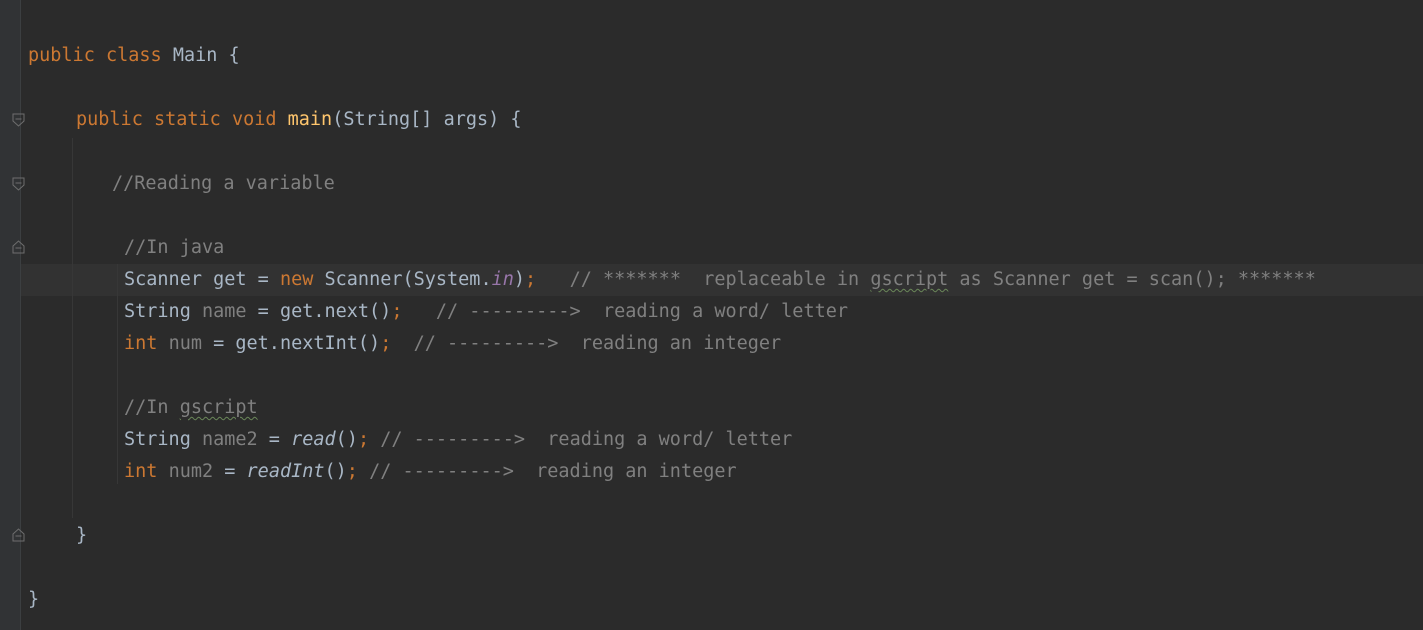  Describe the element at coordinates (285, 471) in the screenshot. I see `method-call: readInt` at that location.